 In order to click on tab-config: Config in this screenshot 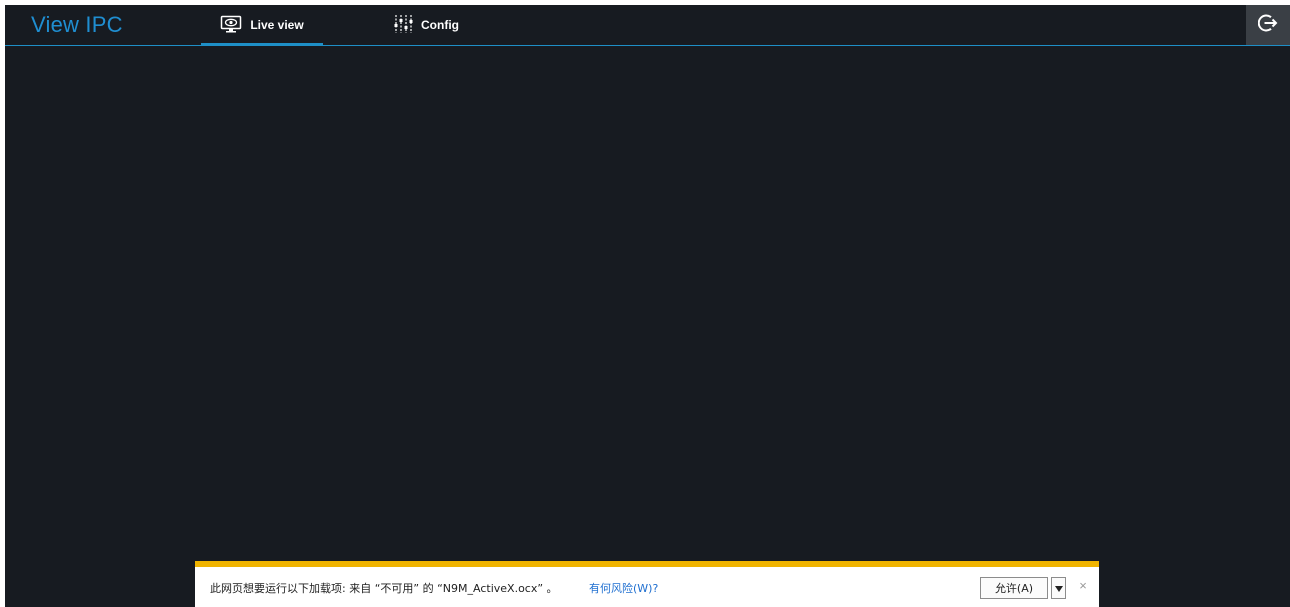, I will do `click(439, 25)`.